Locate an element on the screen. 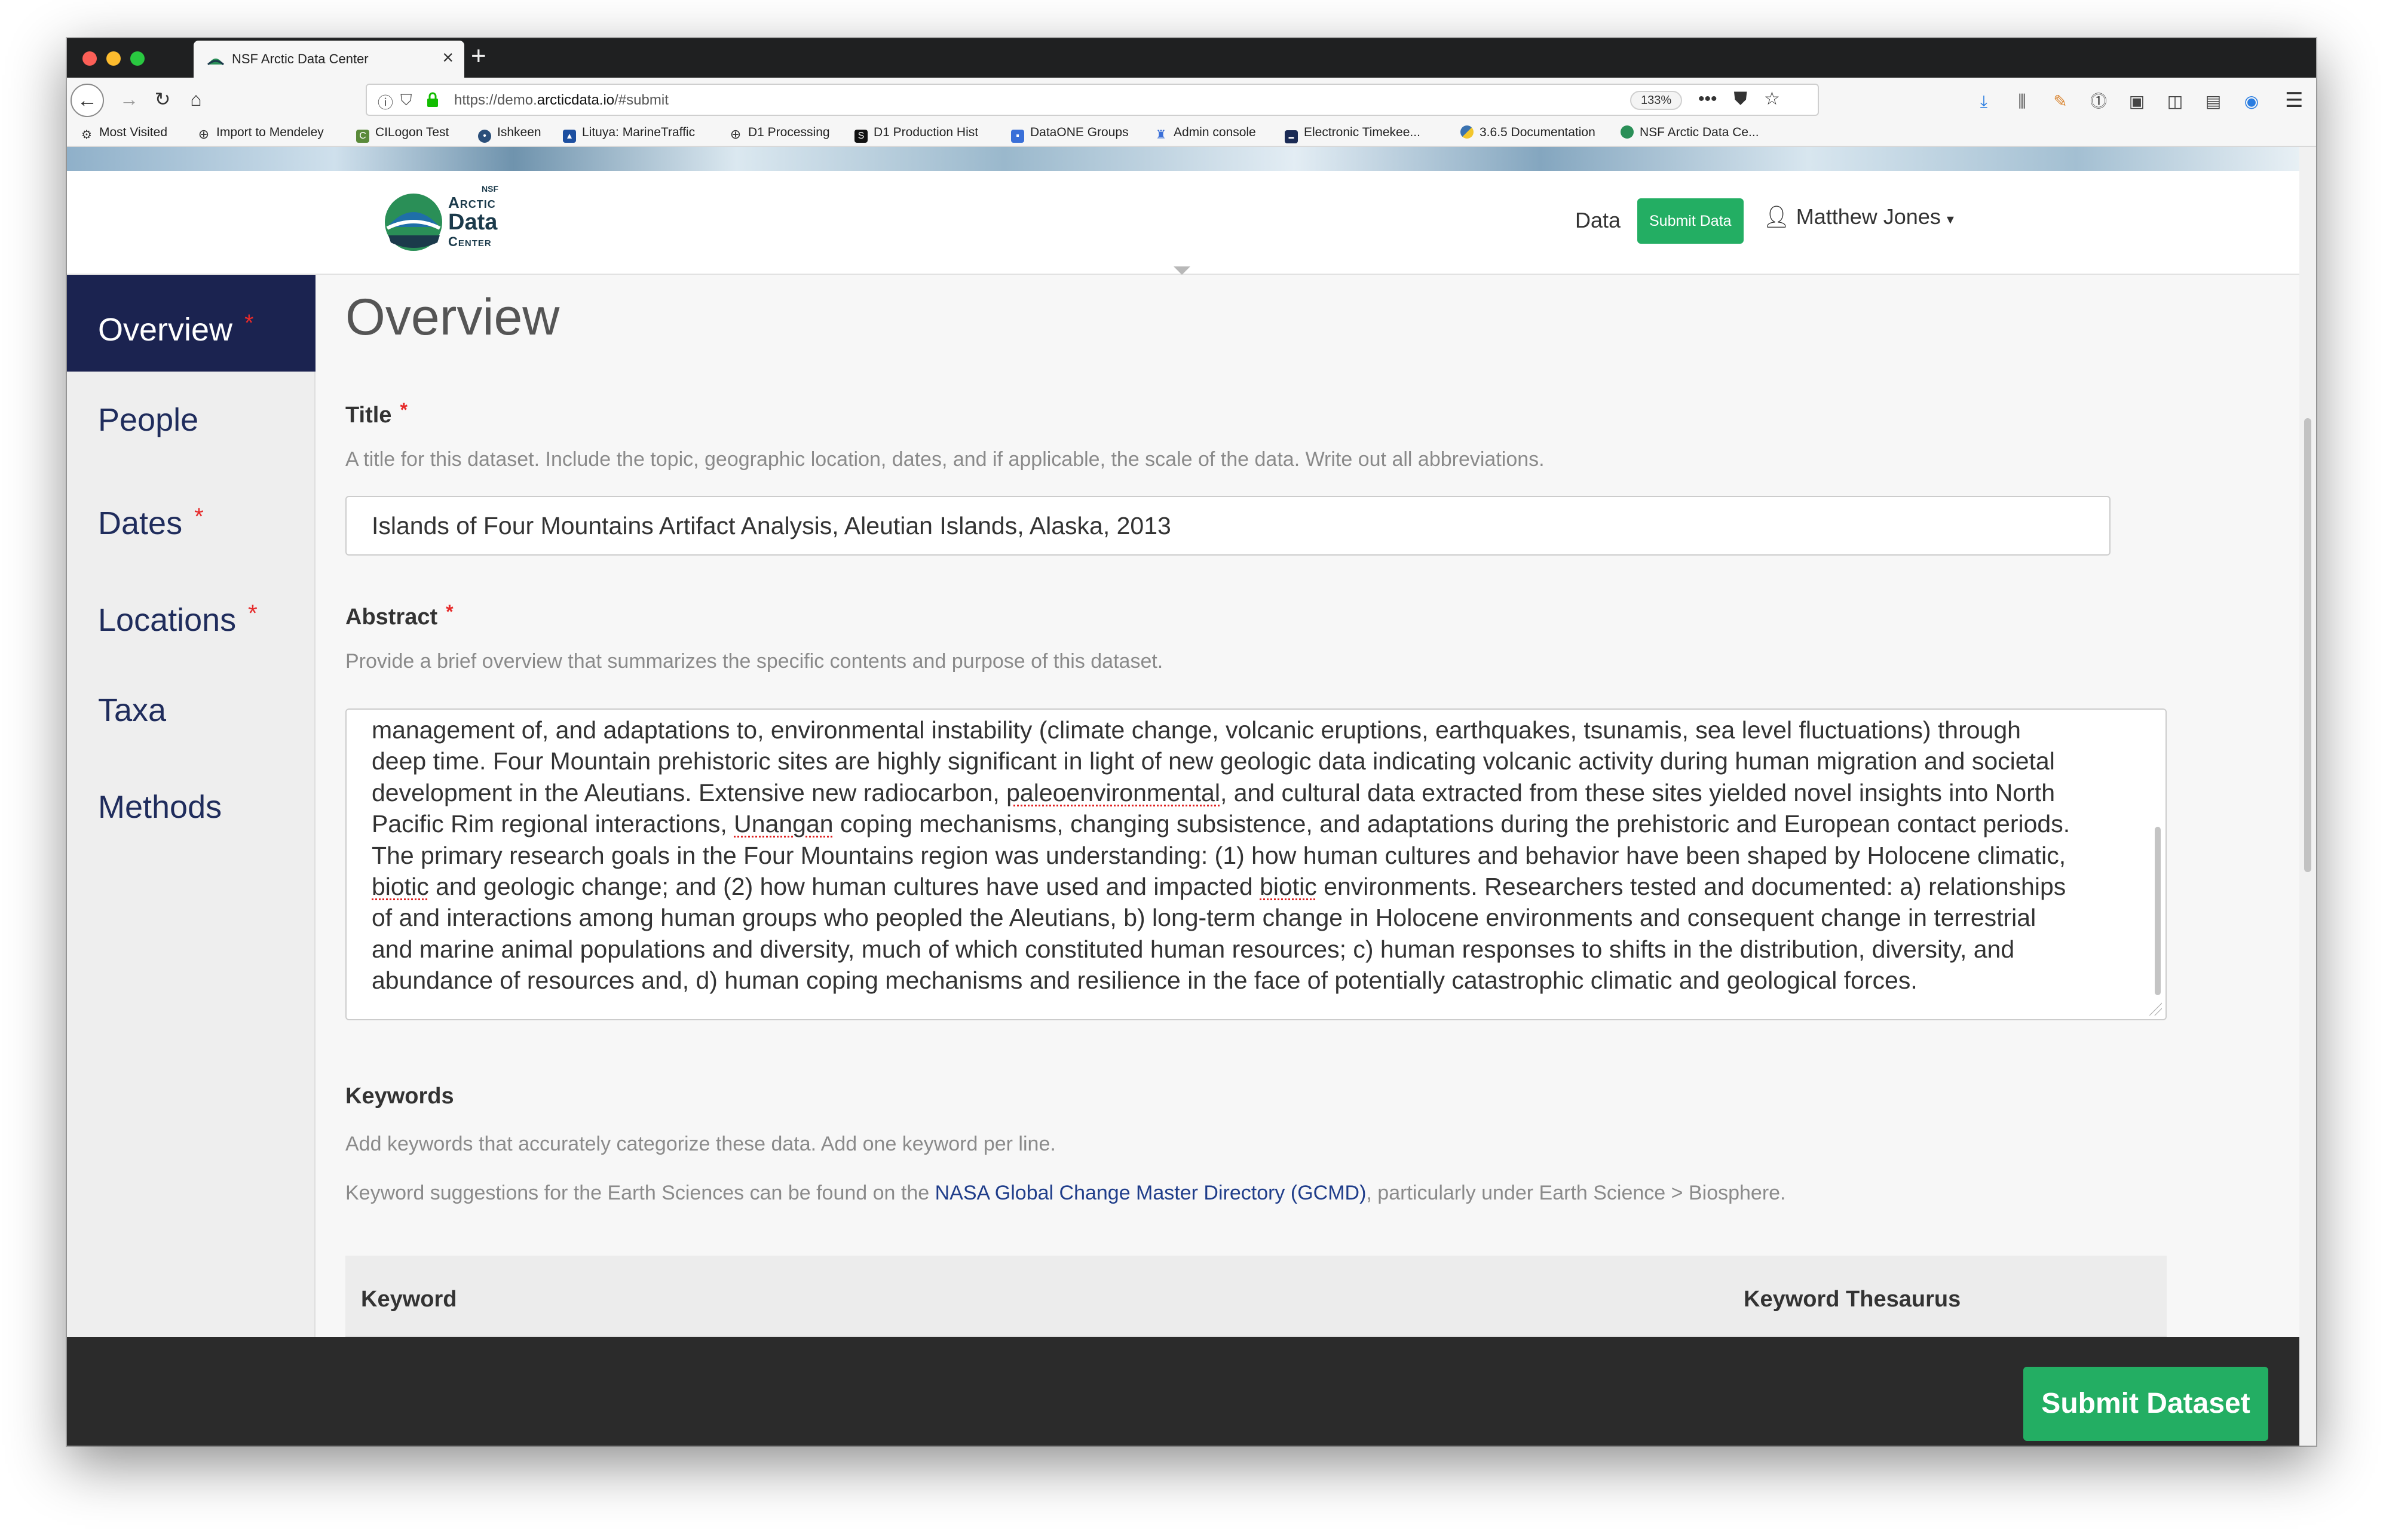  submit-footer: Submit Dataset is located at coordinates (1183, 1391).